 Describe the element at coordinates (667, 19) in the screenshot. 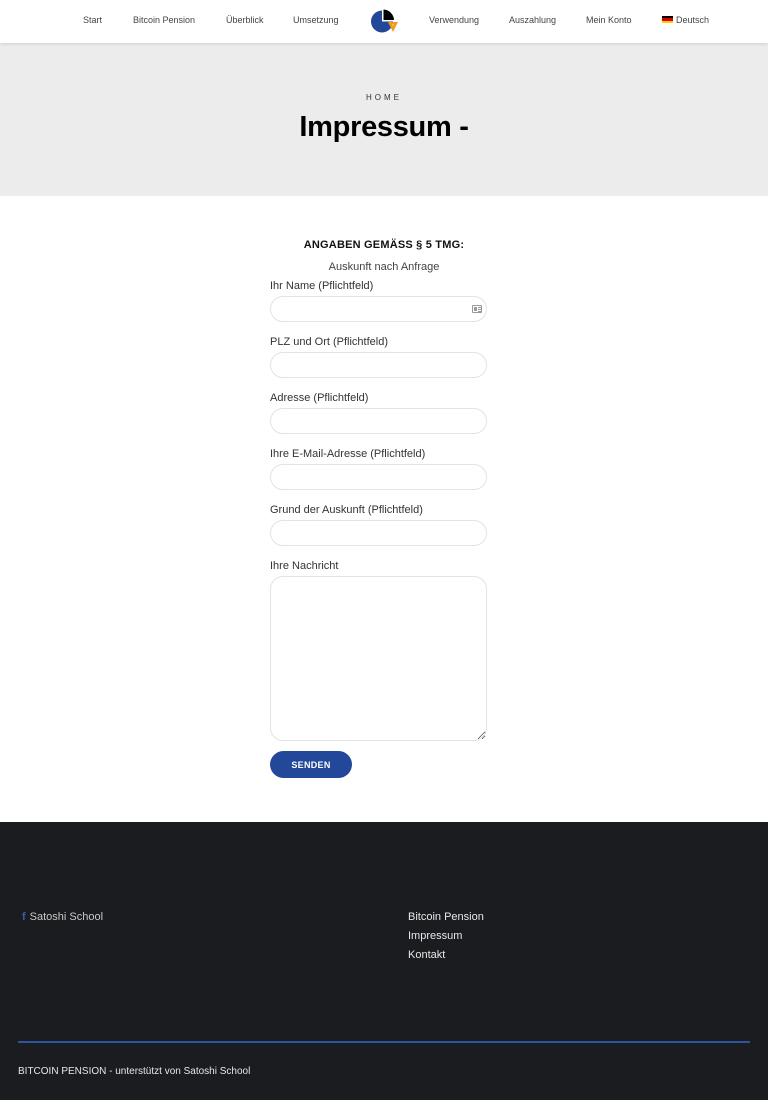

I see `german-flag-icon` at that location.